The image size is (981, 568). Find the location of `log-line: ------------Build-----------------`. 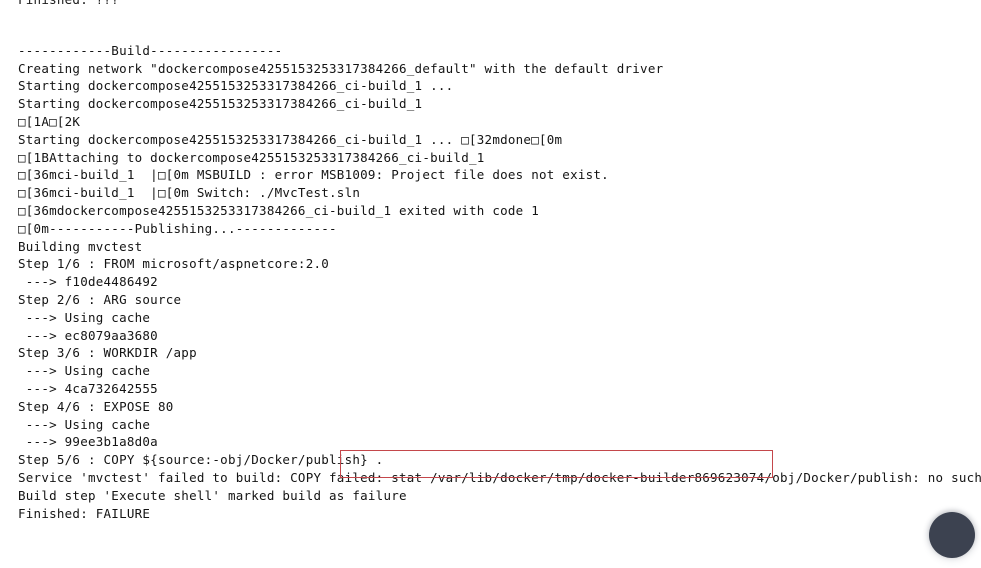

log-line: ------------Build----------------- is located at coordinates (150, 50).